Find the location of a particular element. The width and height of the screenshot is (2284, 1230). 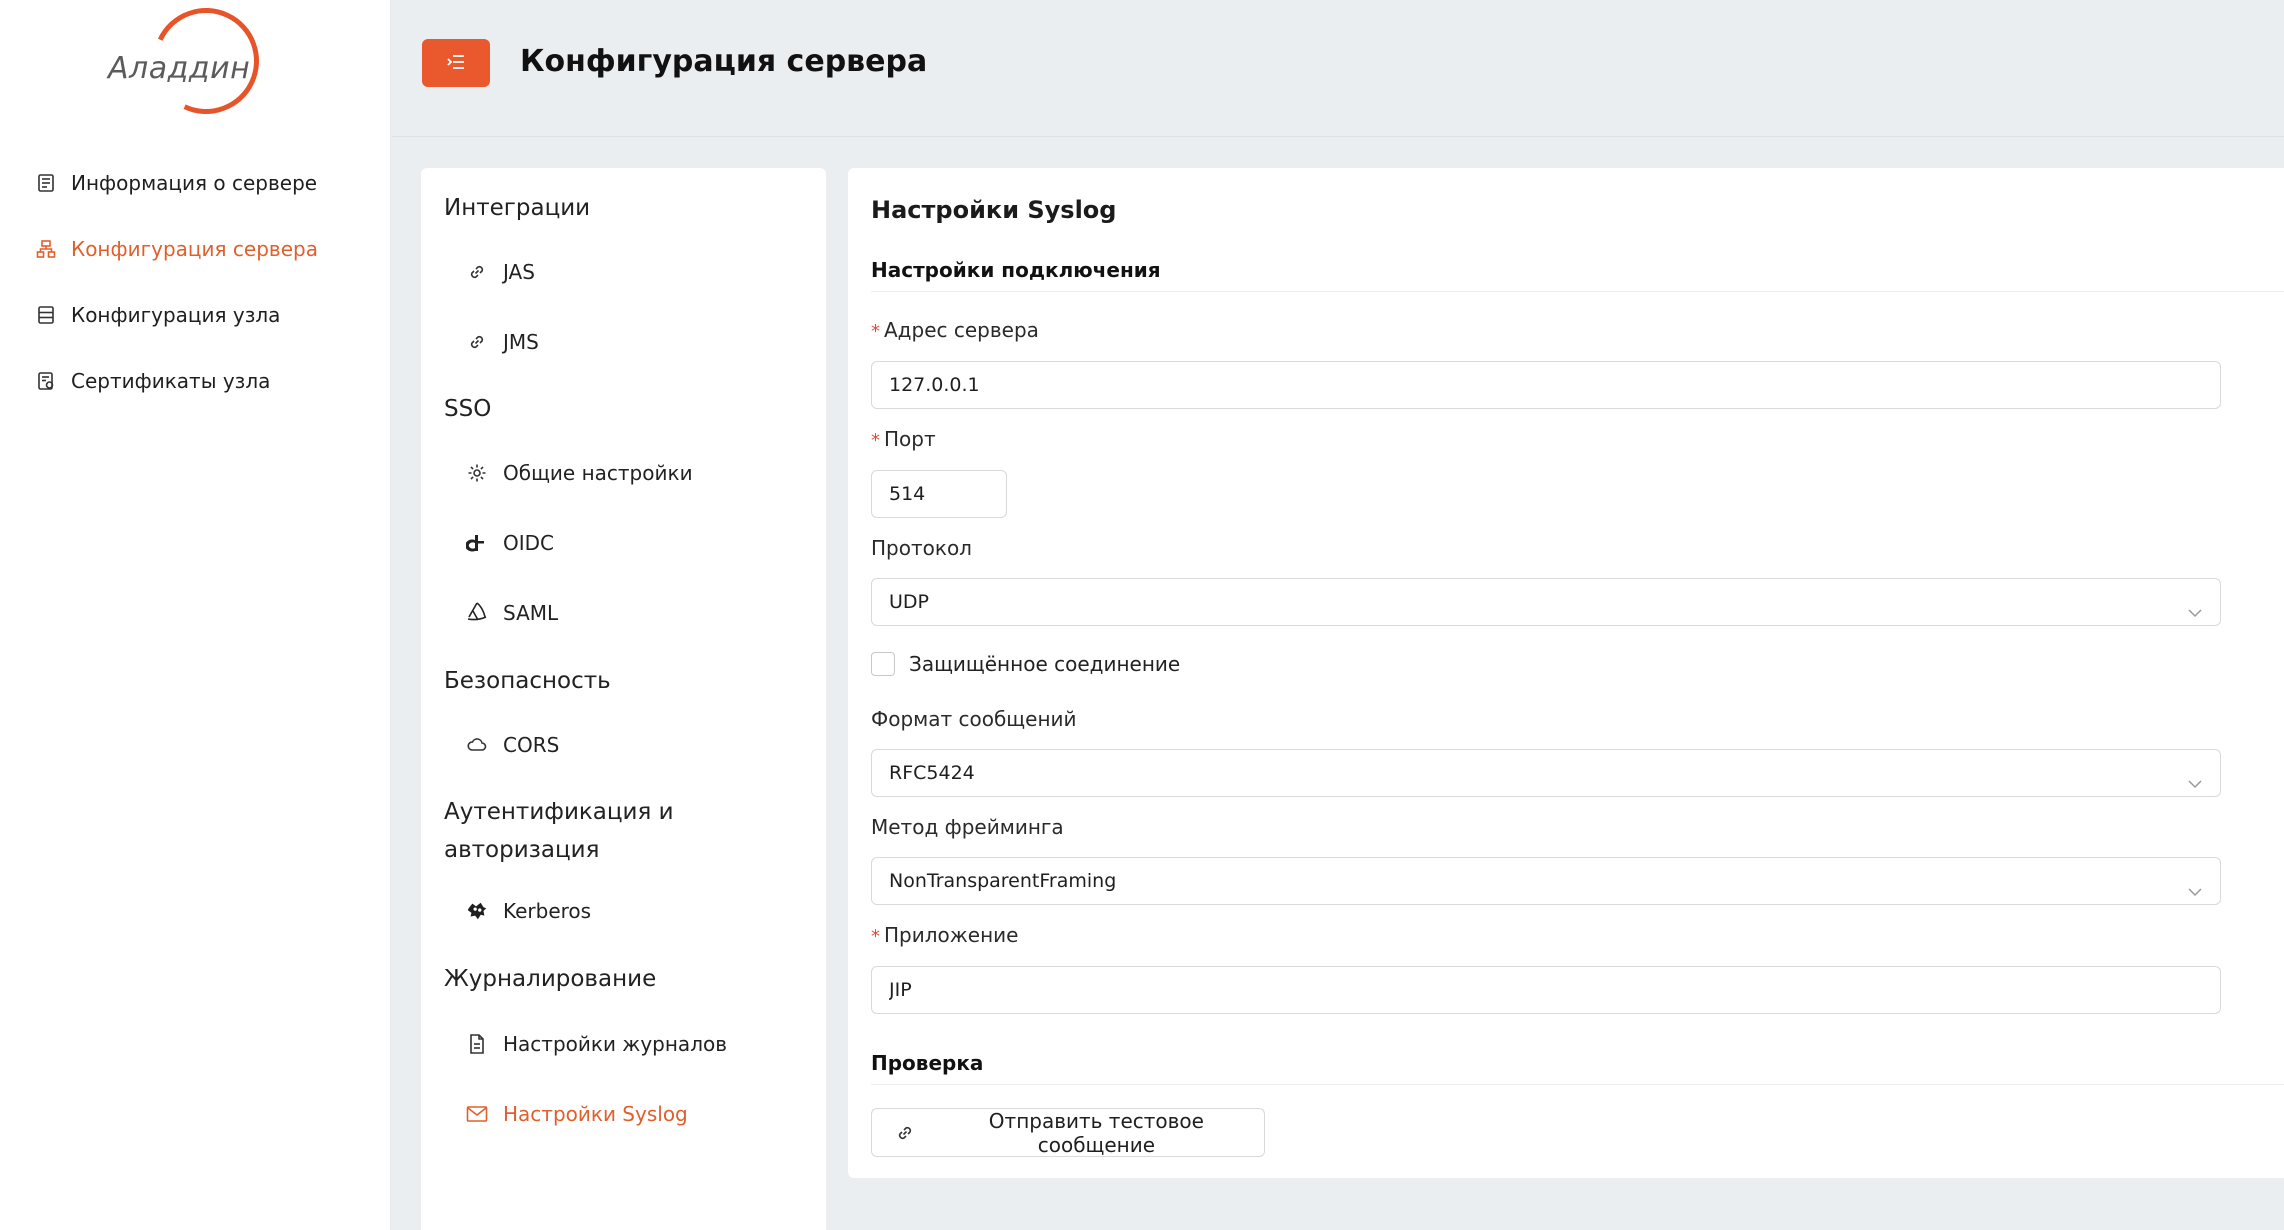

menu-item-kerberos: Kerberos is located at coordinates (528, 911).